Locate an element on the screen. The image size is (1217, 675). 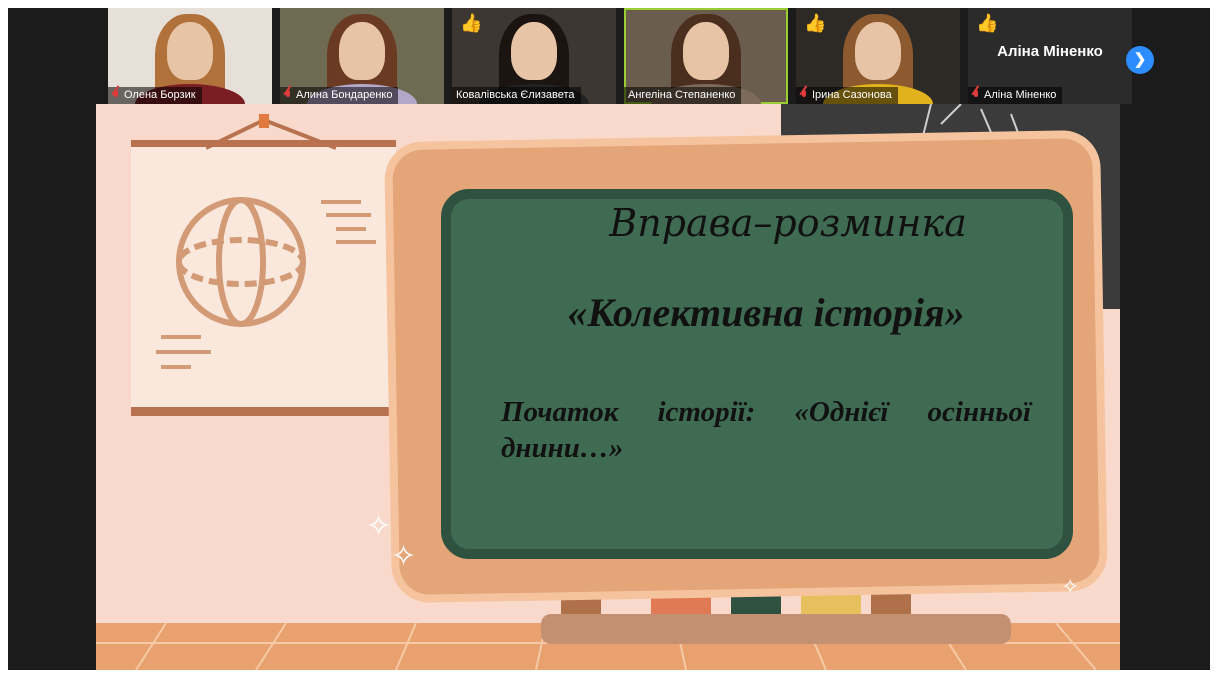
participant-tile-no-video: 👍 Аліна Міненко Аліна Міненко is located at coordinates (1050, 56).